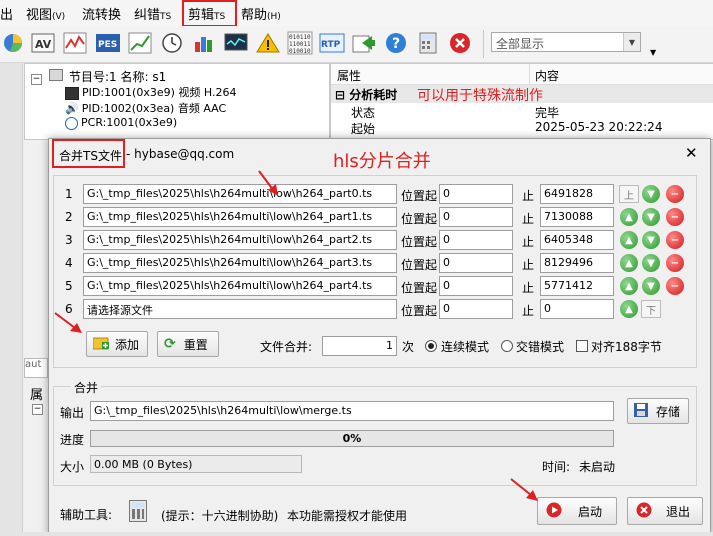  I want to click on reset-button: ⟳ 重置, so click(188, 344).